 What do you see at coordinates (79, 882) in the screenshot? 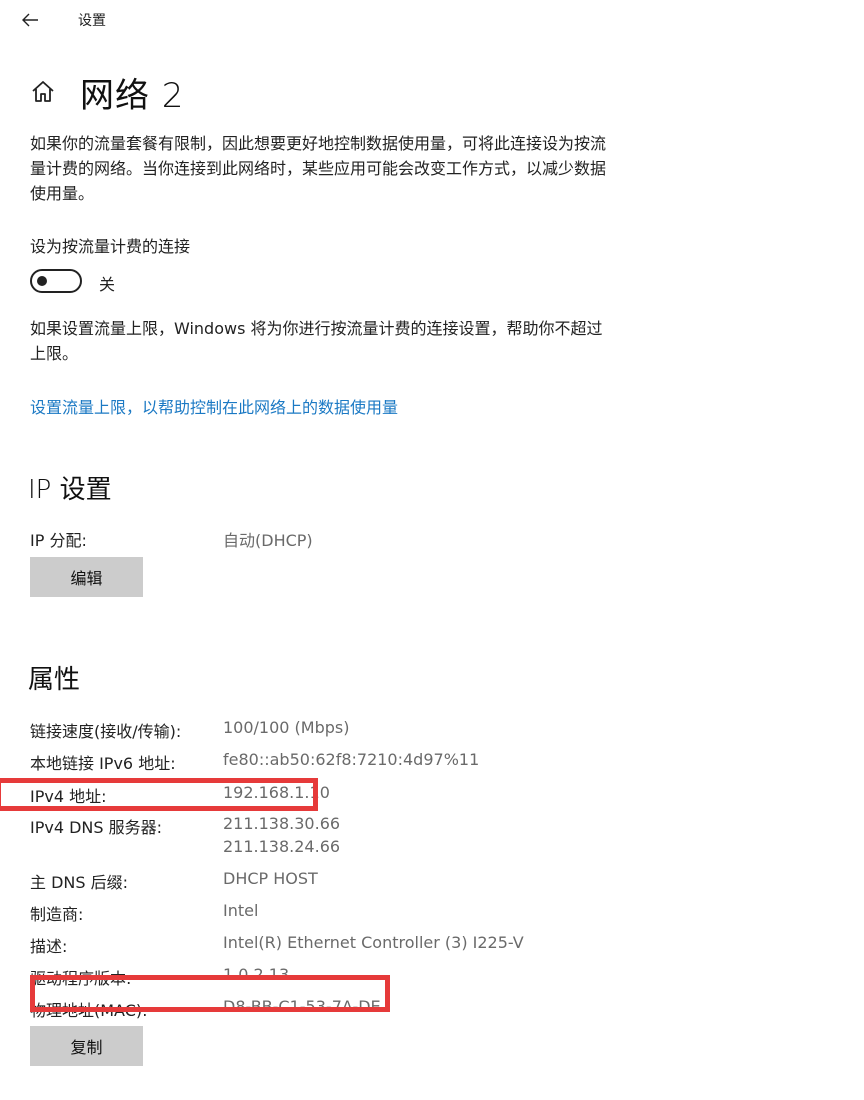
I see `property-label-dns-suffix: 主 DNS 后缀:` at bounding box center [79, 882].